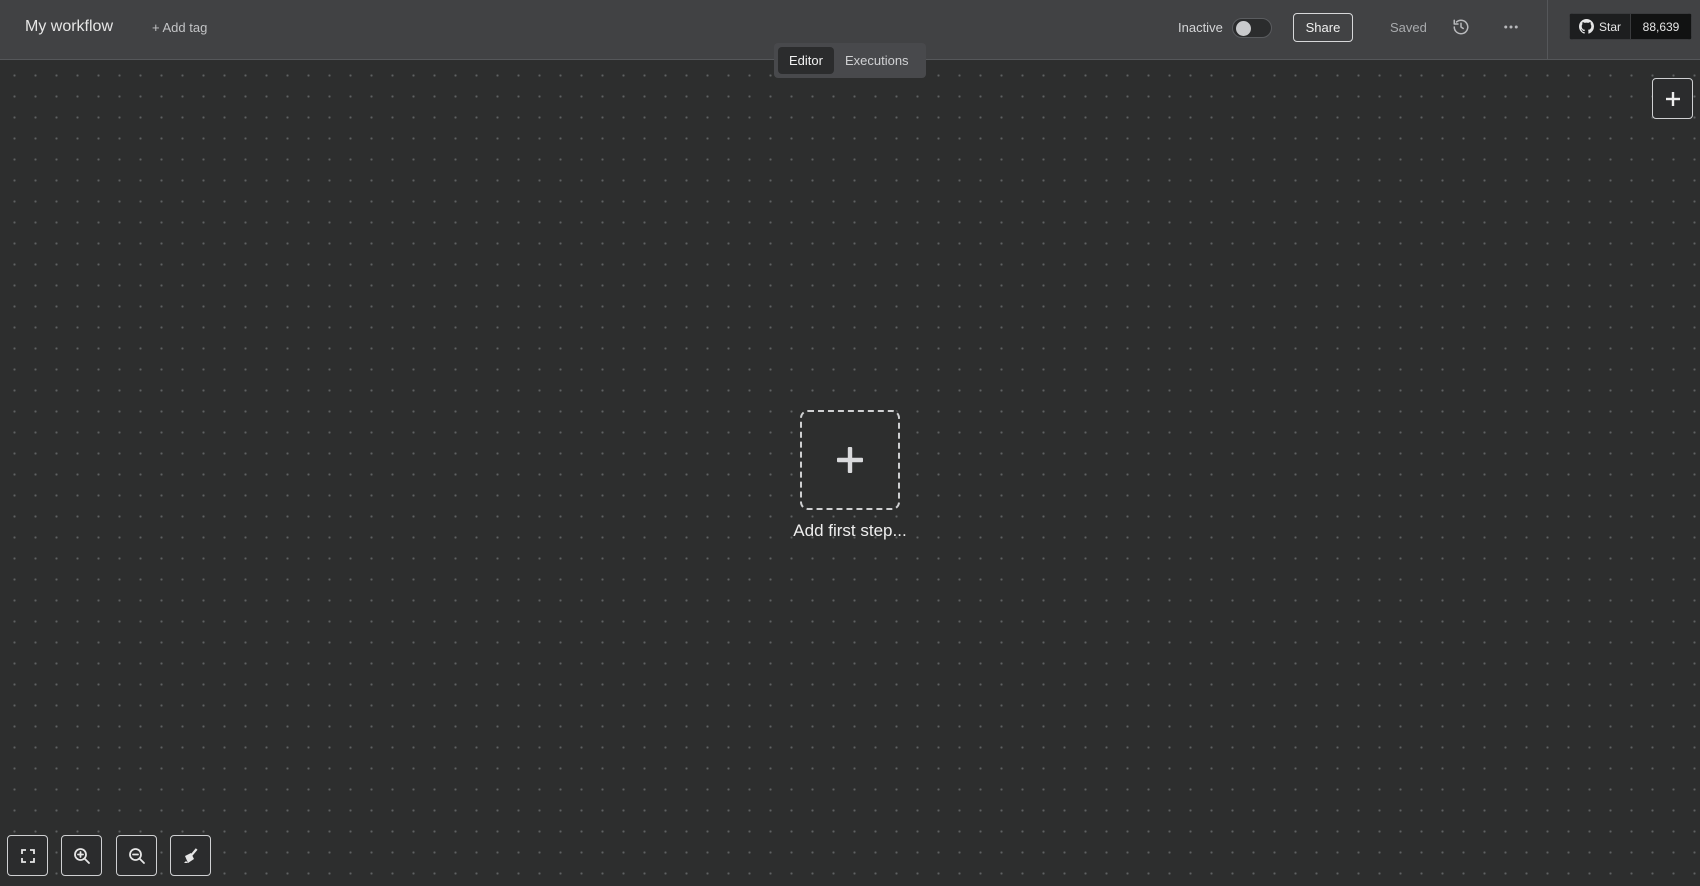 The image size is (1700, 886). Describe the element at coordinates (179, 27) in the screenshot. I see `add-tag-button: + Add tag` at that location.